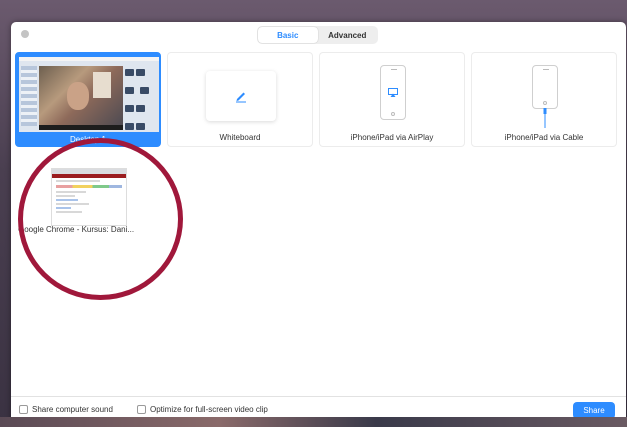 The width and height of the screenshot is (627, 427). I want to click on title-bar: Basic Advanced, so click(318, 35).